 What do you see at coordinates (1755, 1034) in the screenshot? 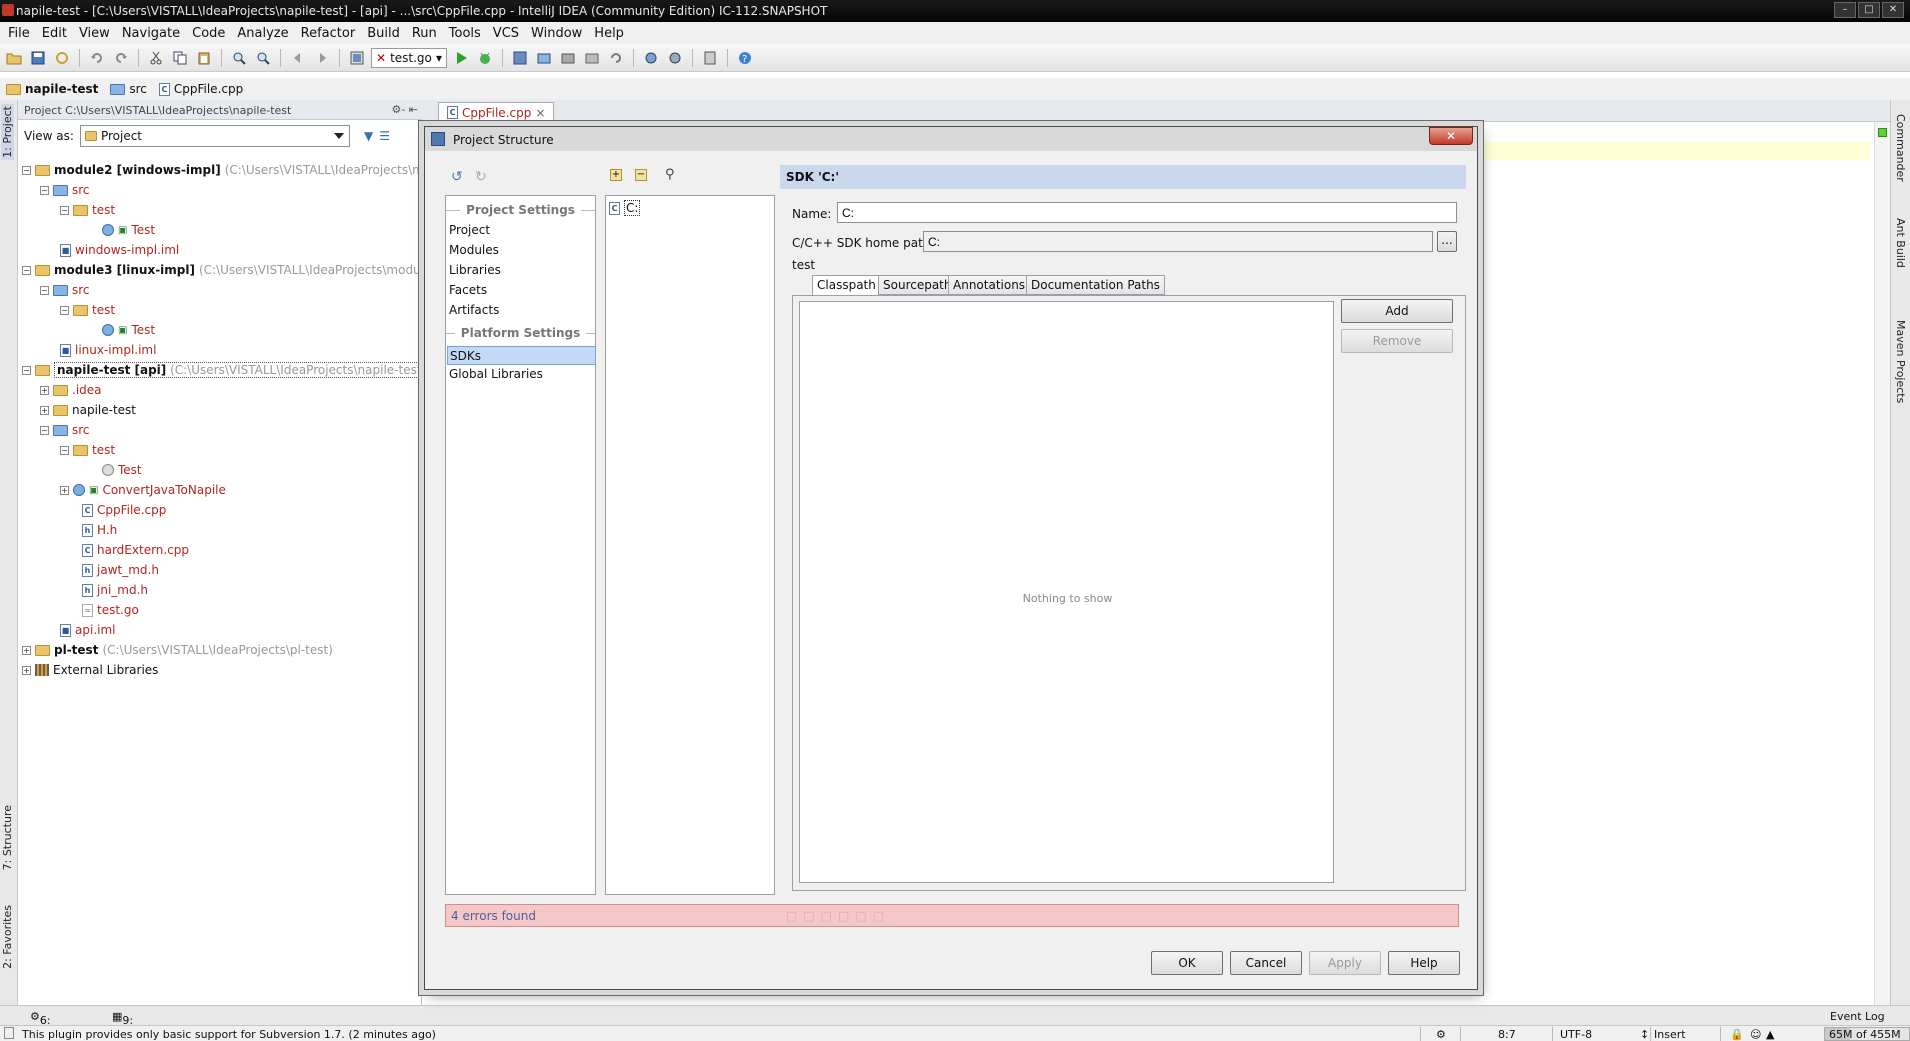
I see `hector-icon: ☺` at bounding box center [1755, 1034].